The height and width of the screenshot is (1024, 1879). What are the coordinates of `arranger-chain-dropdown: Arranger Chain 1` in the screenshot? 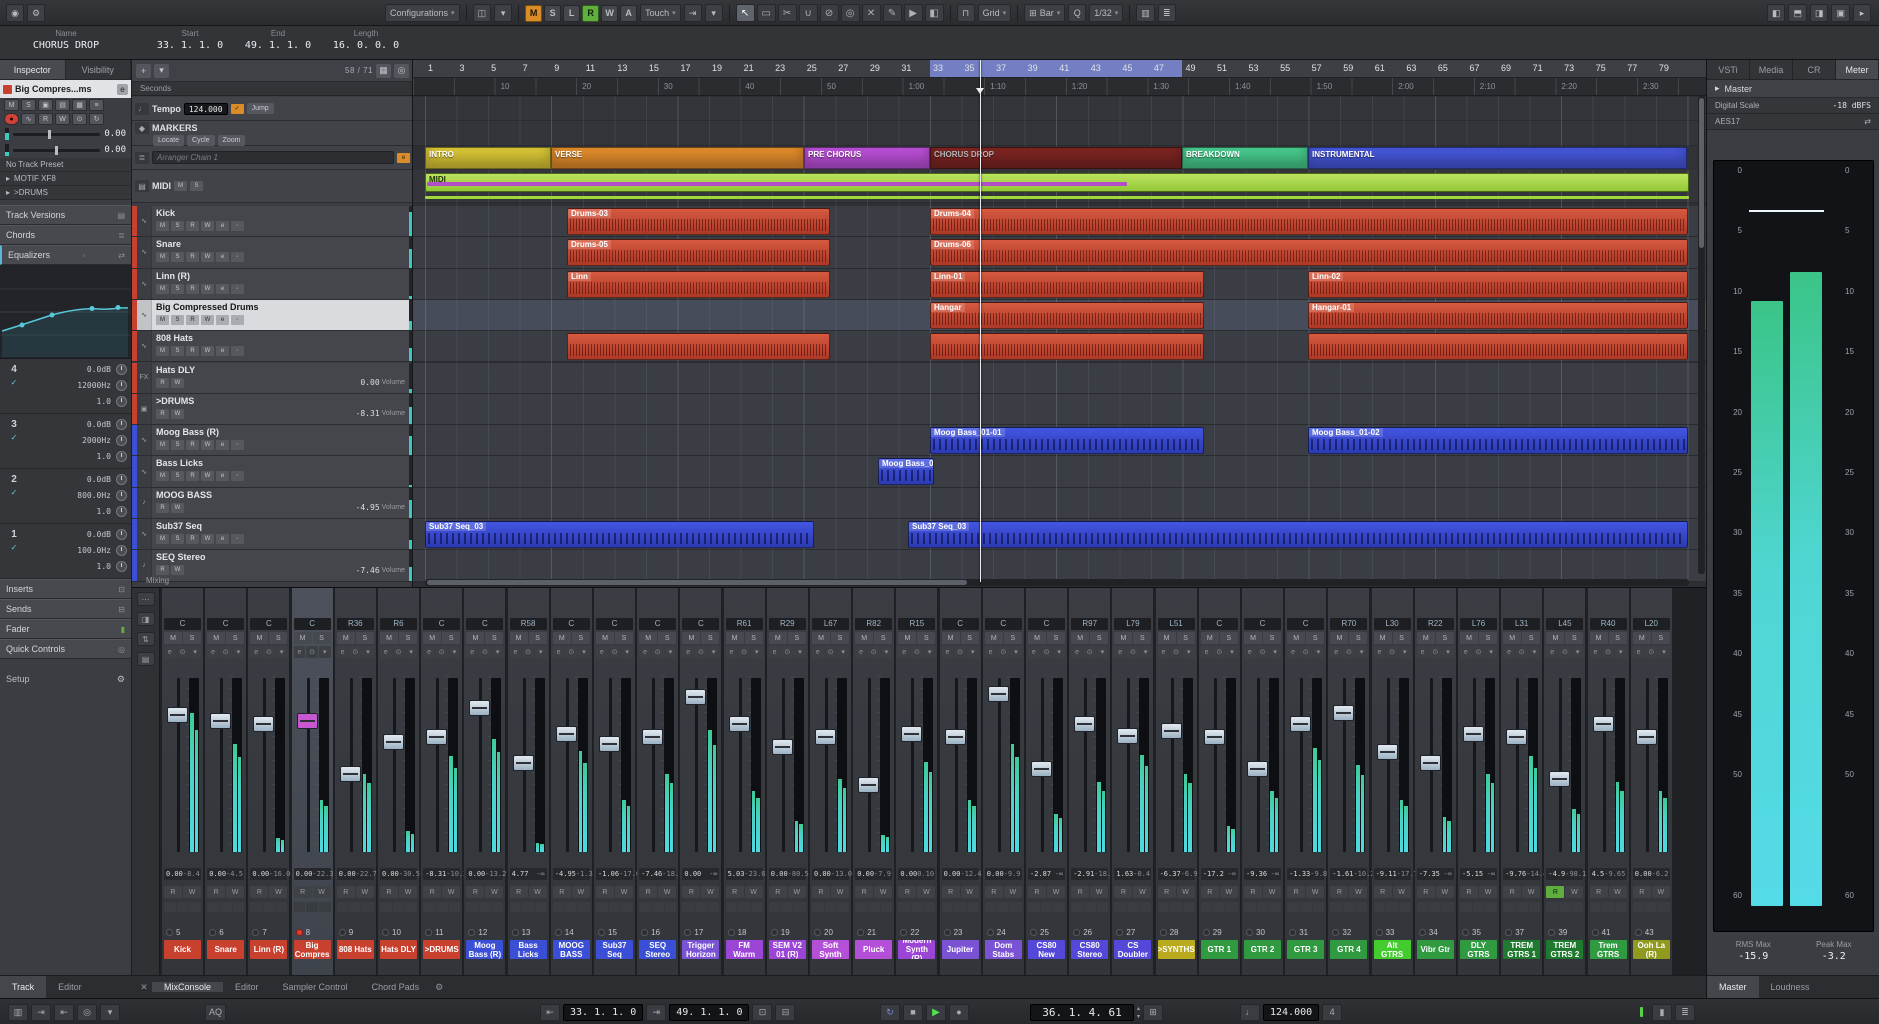 It's located at (273, 157).